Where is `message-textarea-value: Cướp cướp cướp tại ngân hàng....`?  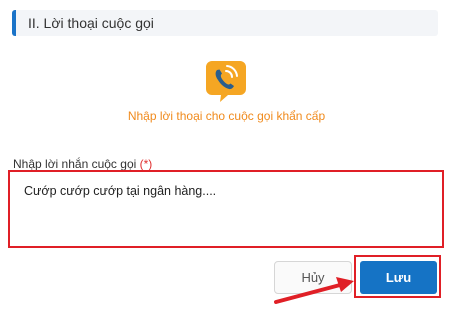
message-textarea-value: Cướp cướp cướp tại ngân hàng.... is located at coordinates (120, 191).